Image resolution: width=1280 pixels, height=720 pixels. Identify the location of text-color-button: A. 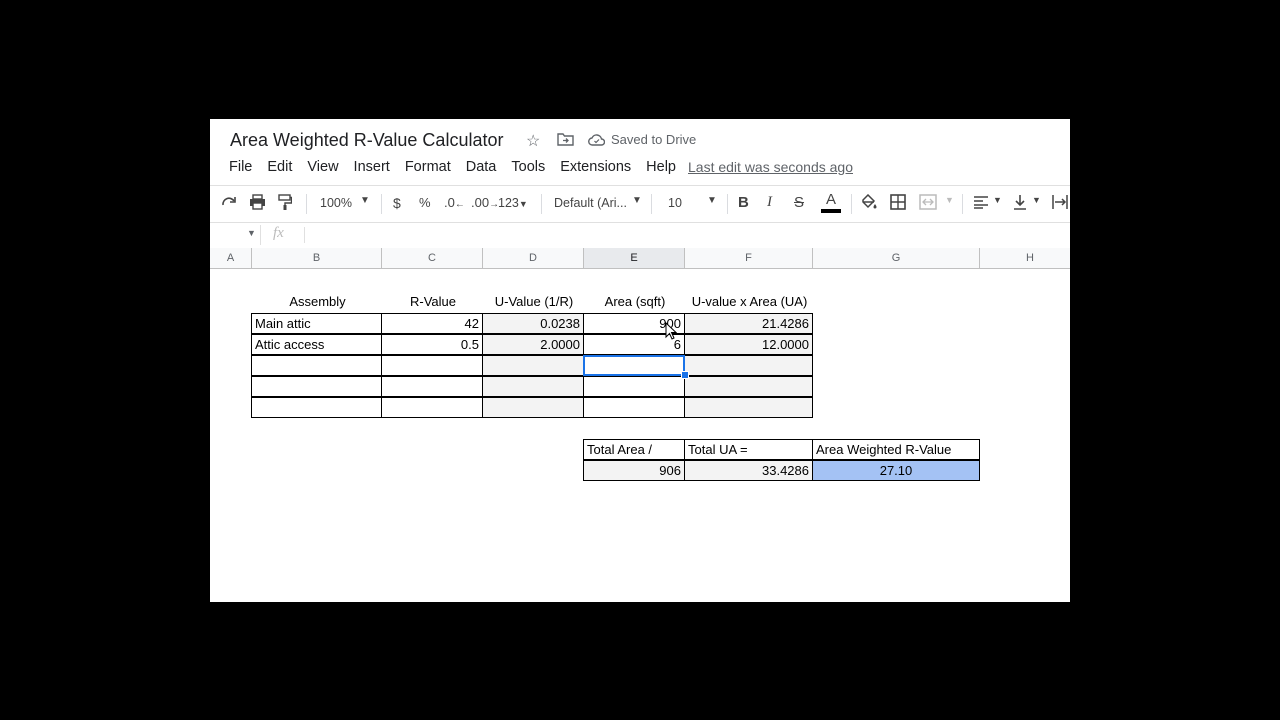
(831, 202).